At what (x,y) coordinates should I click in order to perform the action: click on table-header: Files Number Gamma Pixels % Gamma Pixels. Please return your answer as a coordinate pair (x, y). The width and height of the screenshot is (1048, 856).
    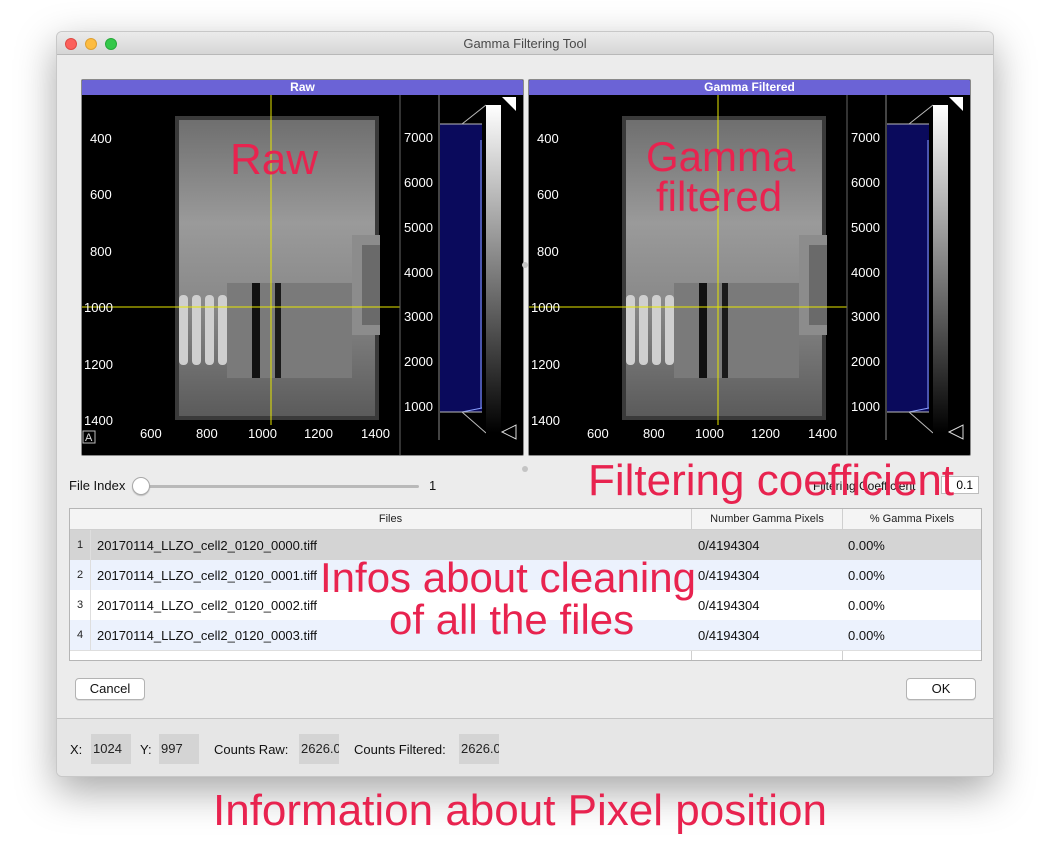
    Looking at the image, I should click on (525, 519).